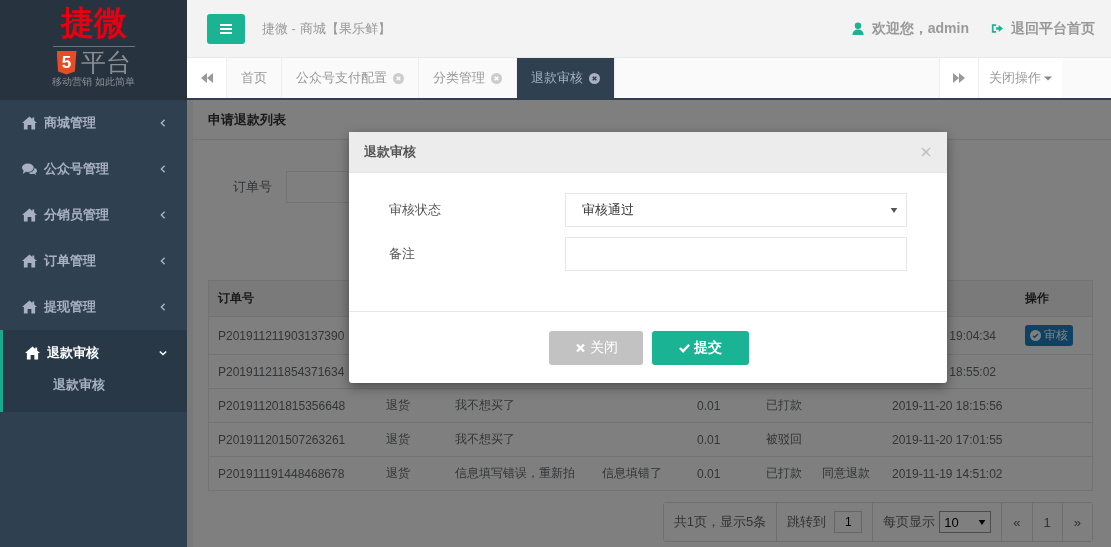 The image size is (1111, 547). What do you see at coordinates (566, 78) in the screenshot?
I see `tab: 退款审核` at bounding box center [566, 78].